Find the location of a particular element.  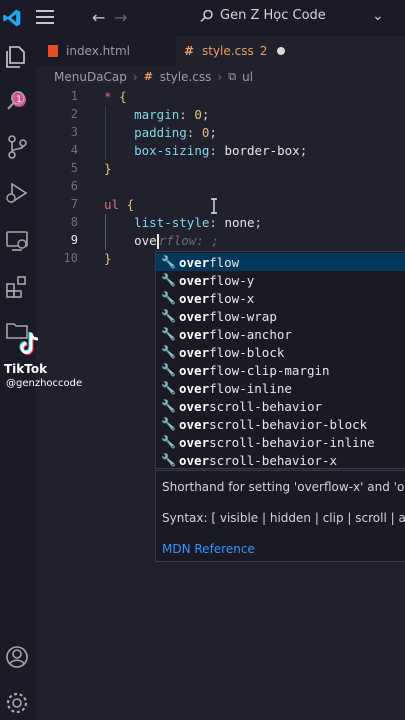

forward-arrow-icon: → is located at coordinates (120, 17).